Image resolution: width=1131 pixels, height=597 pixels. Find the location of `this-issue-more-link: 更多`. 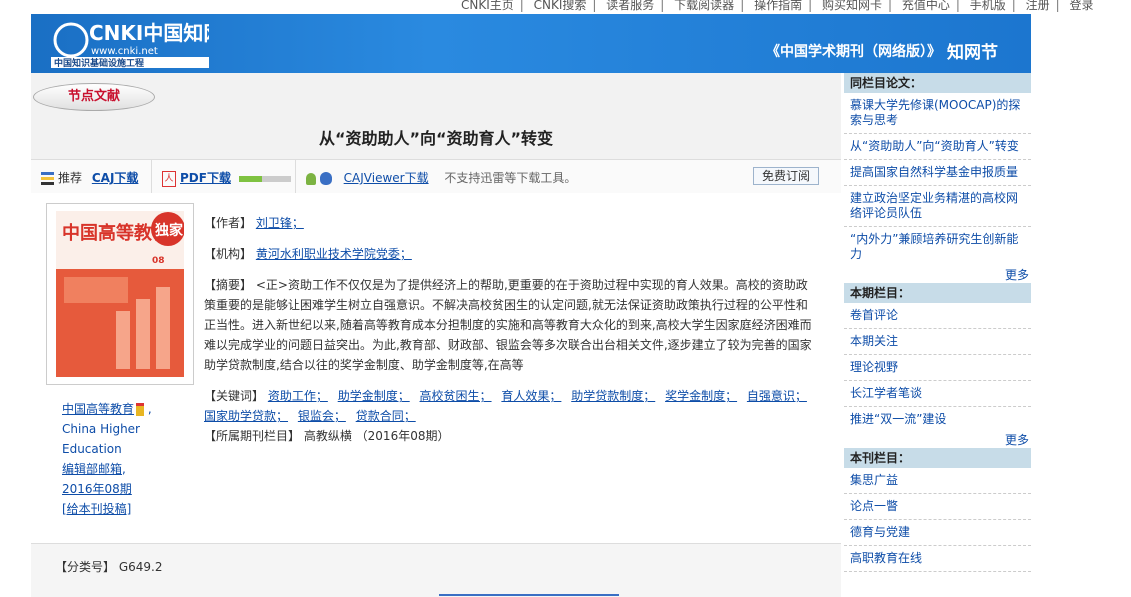

this-issue-more-link: 更多 is located at coordinates (937, 440).